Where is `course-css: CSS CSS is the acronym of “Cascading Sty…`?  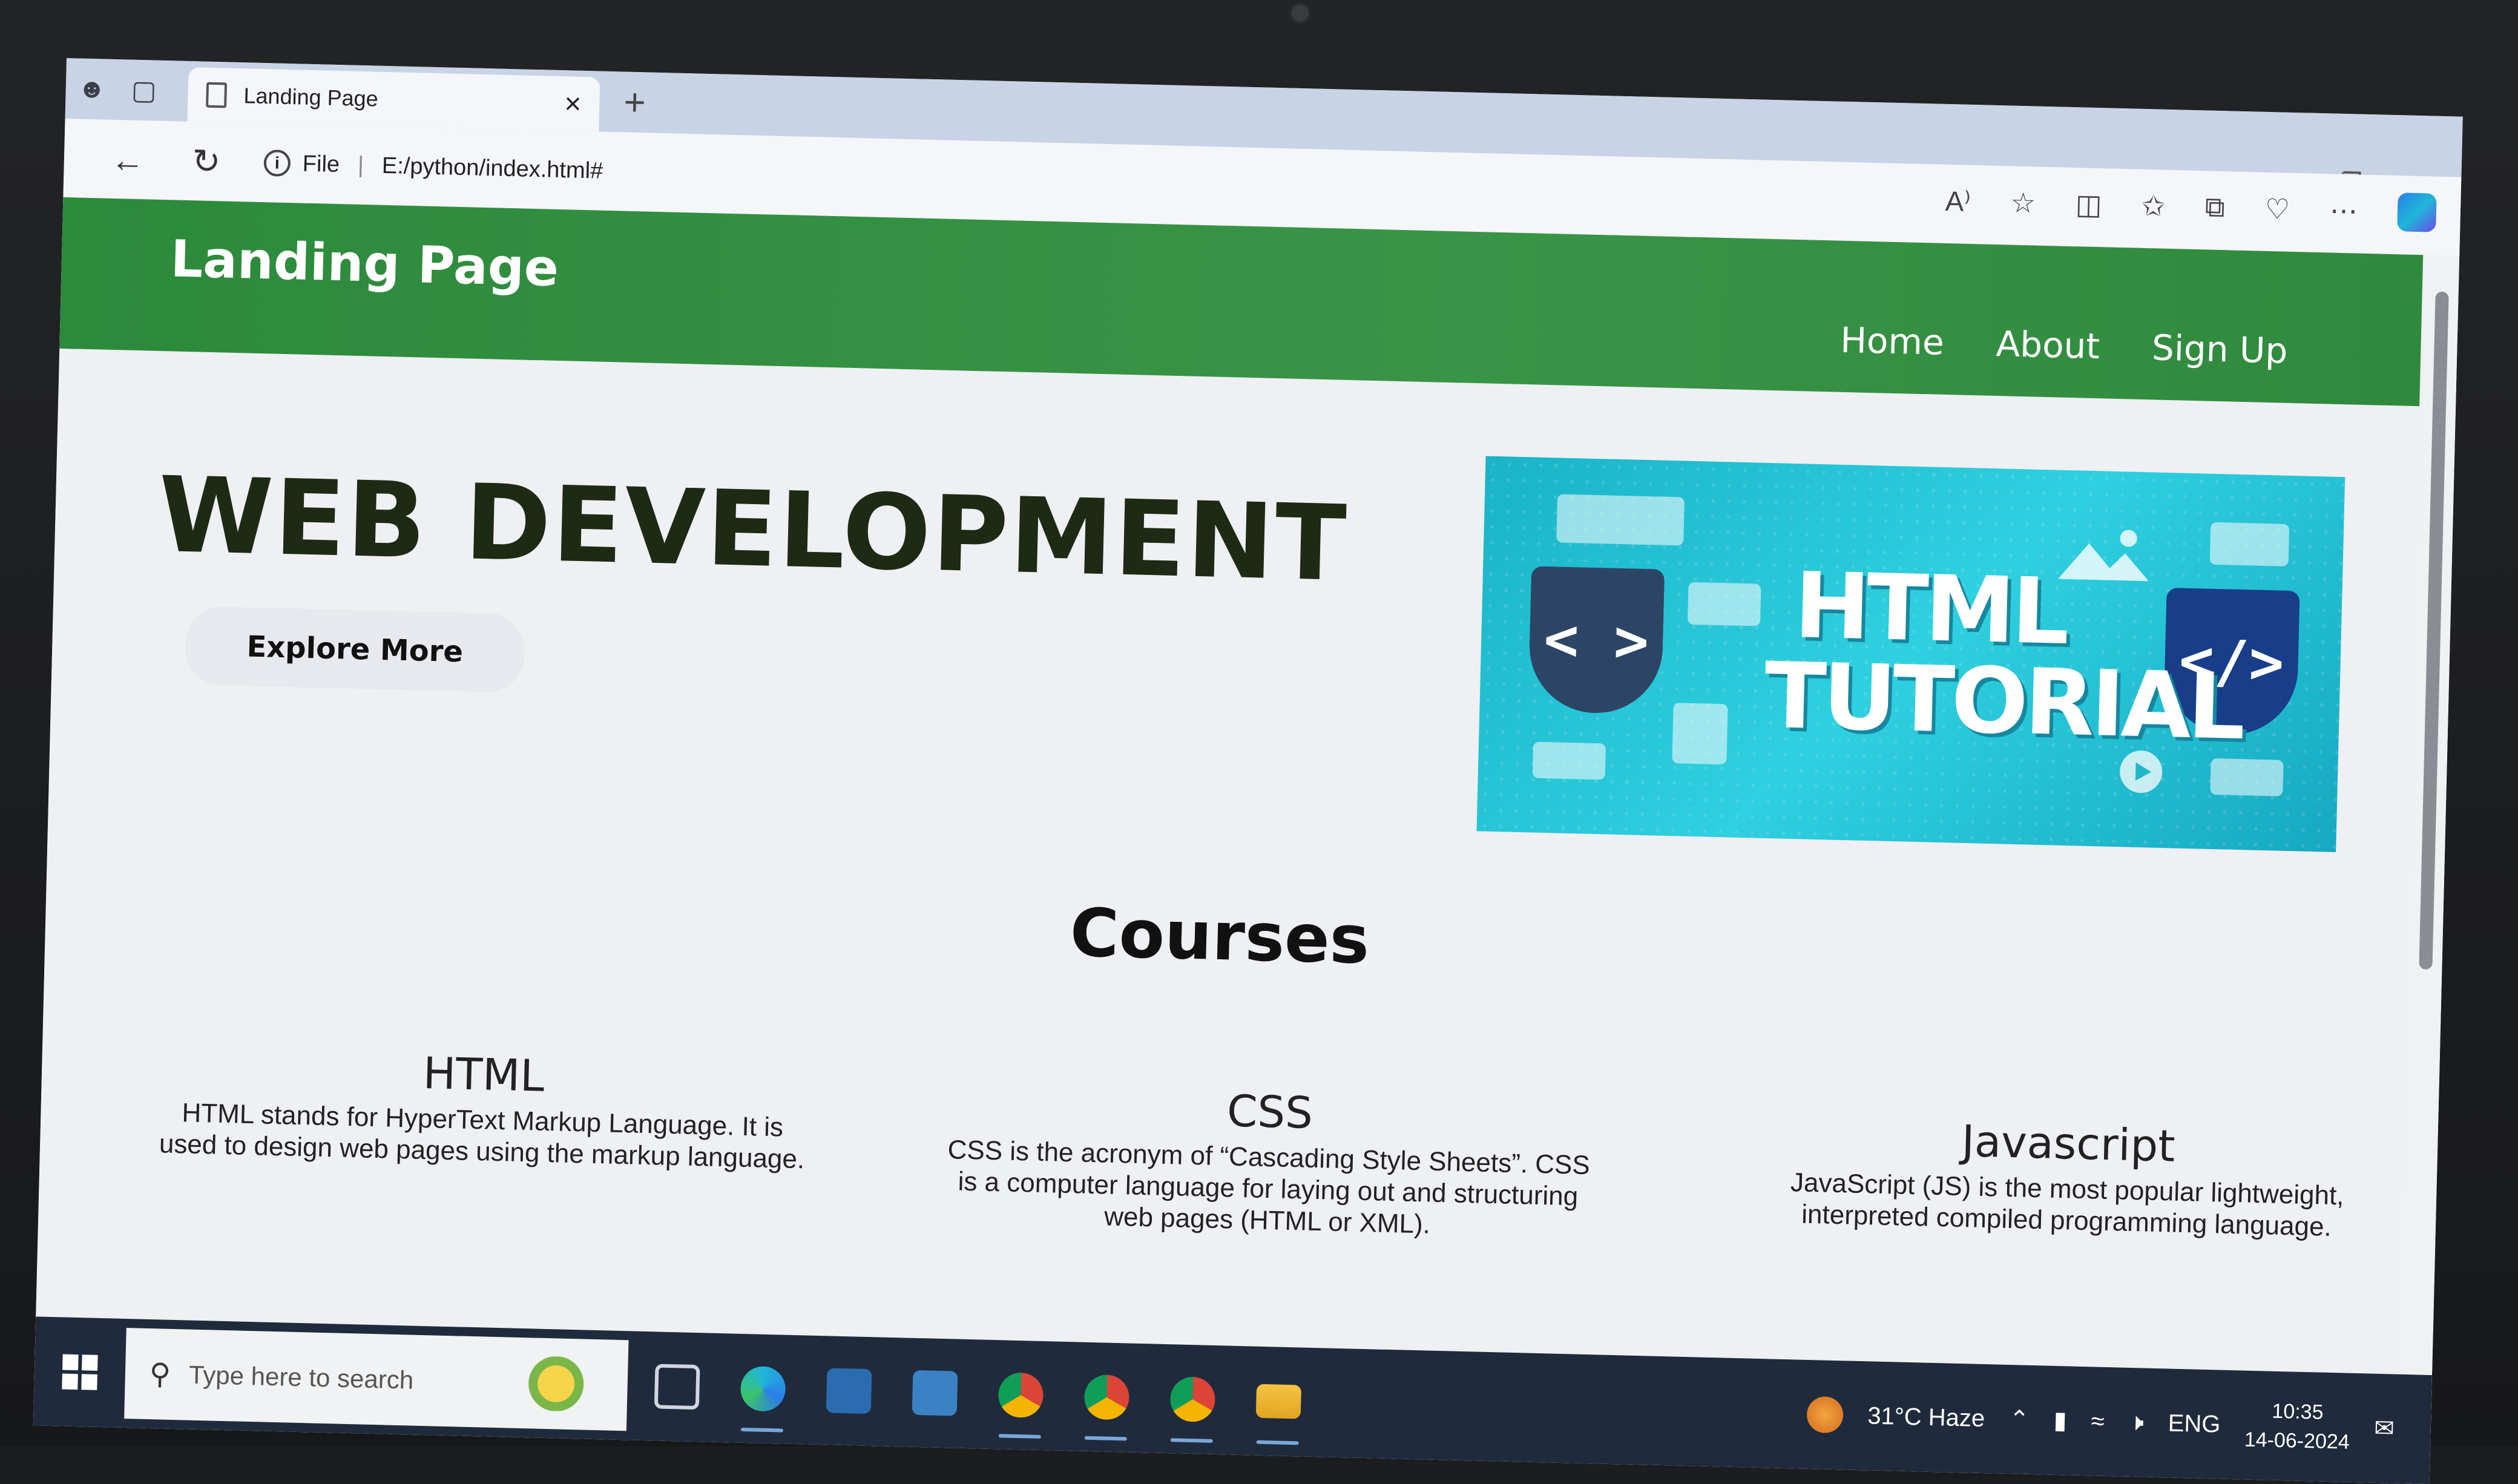
course-css: CSS CSS is the acronym of “Cascading Sty… is located at coordinates (1268, 1162).